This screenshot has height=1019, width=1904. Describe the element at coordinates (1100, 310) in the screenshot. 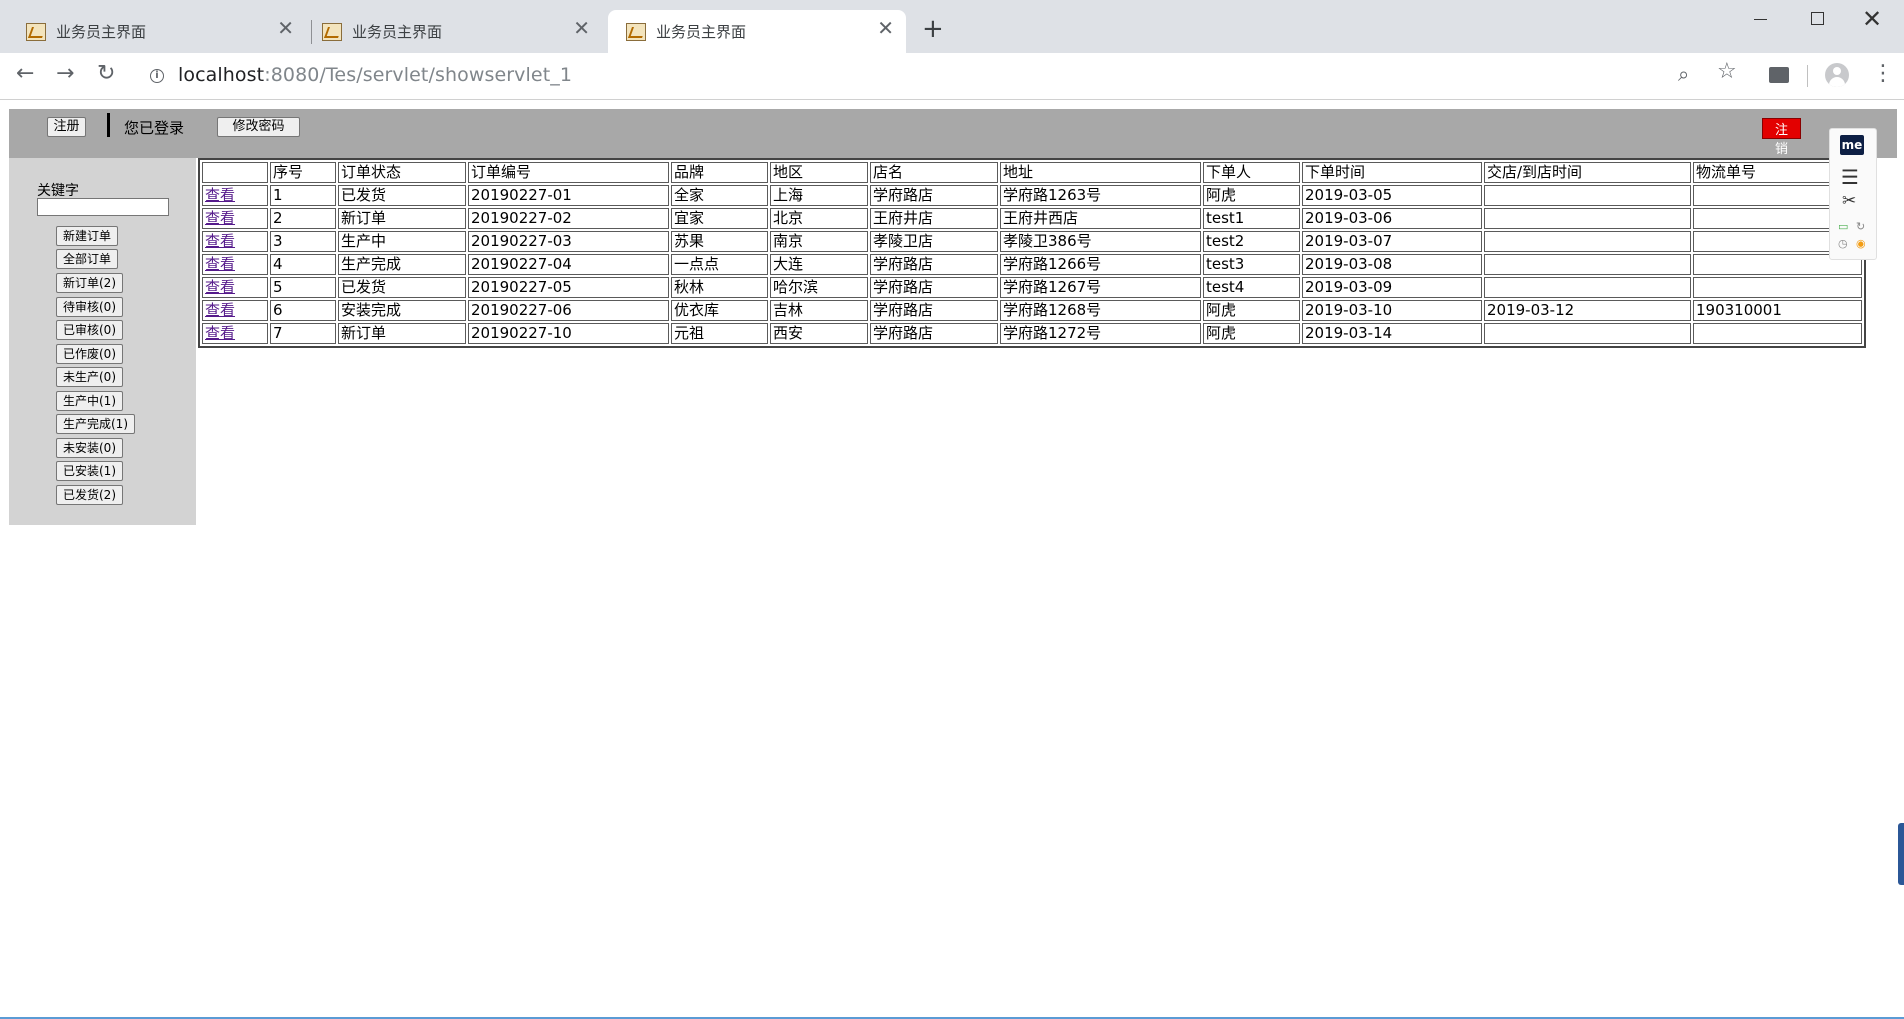

I see `table-cell: 学府路1268号` at that location.